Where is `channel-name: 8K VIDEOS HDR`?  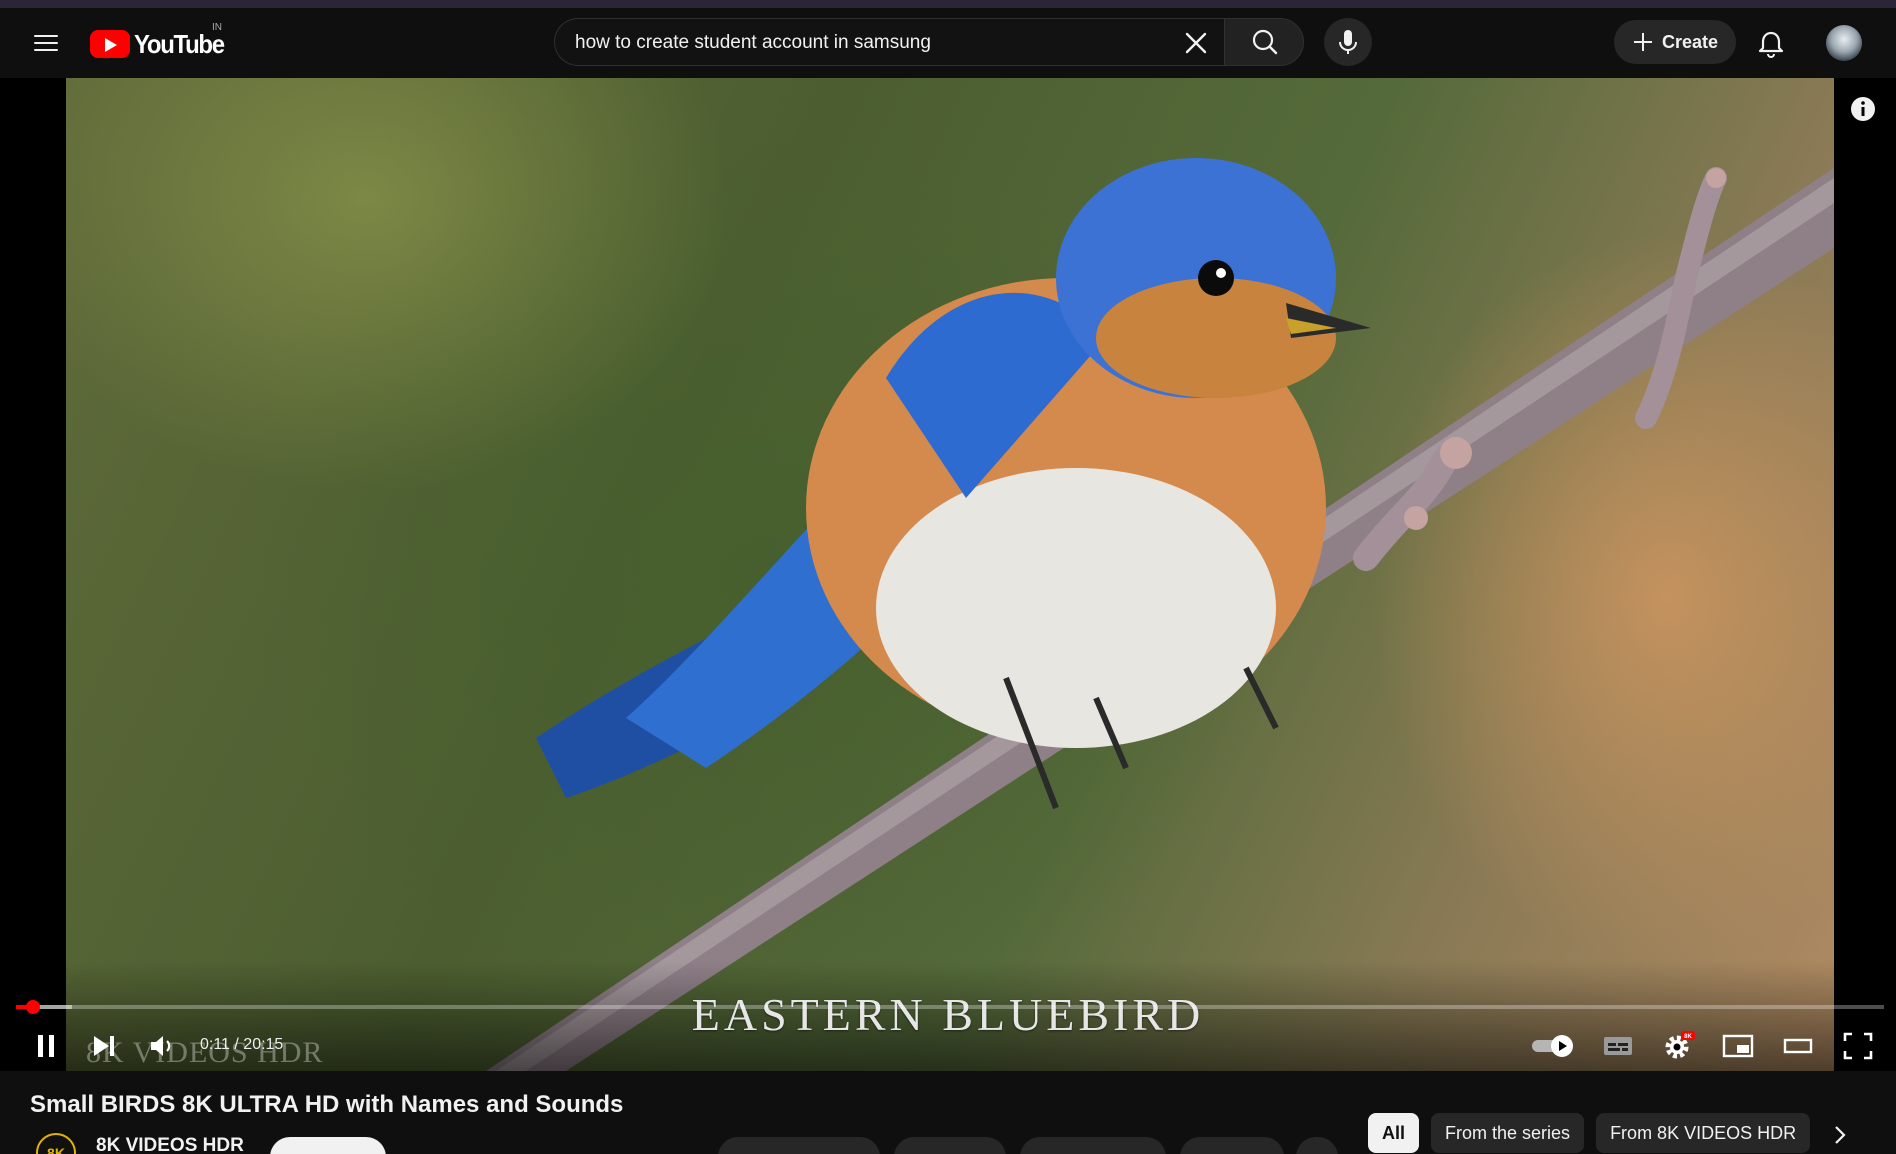 channel-name: 8K VIDEOS HDR is located at coordinates (170, 1144).